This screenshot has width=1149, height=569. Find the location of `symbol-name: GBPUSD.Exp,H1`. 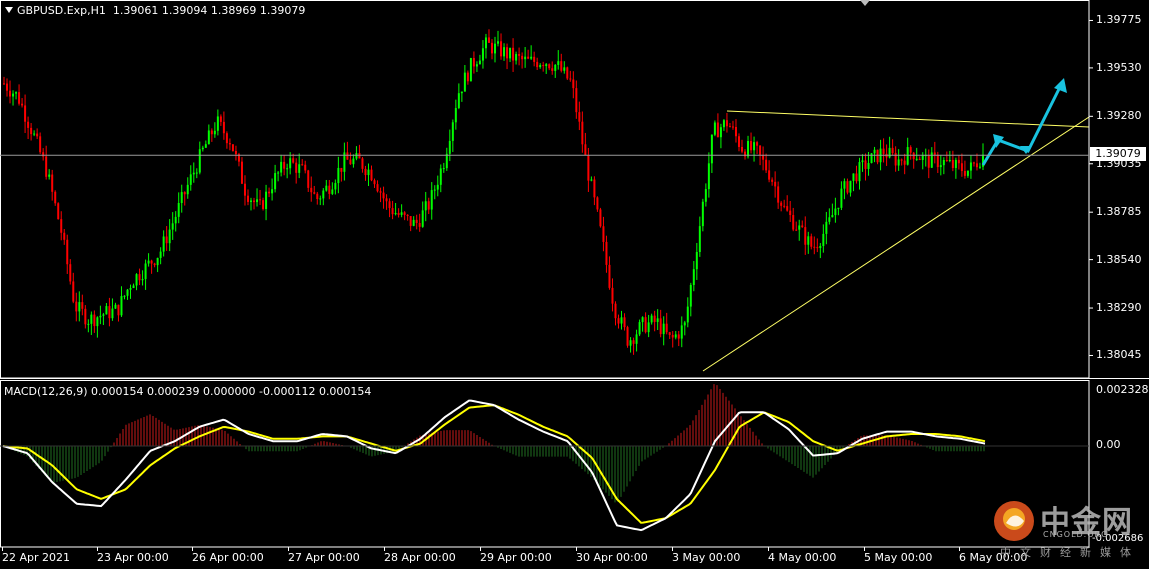

symbol-name: GBPUSD.Exp,H1 is located at coordinates (61, 10).